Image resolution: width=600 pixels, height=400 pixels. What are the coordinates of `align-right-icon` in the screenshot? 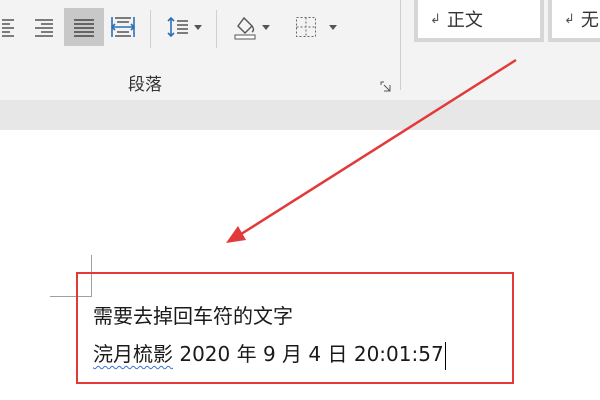 It's located at (43, 27).